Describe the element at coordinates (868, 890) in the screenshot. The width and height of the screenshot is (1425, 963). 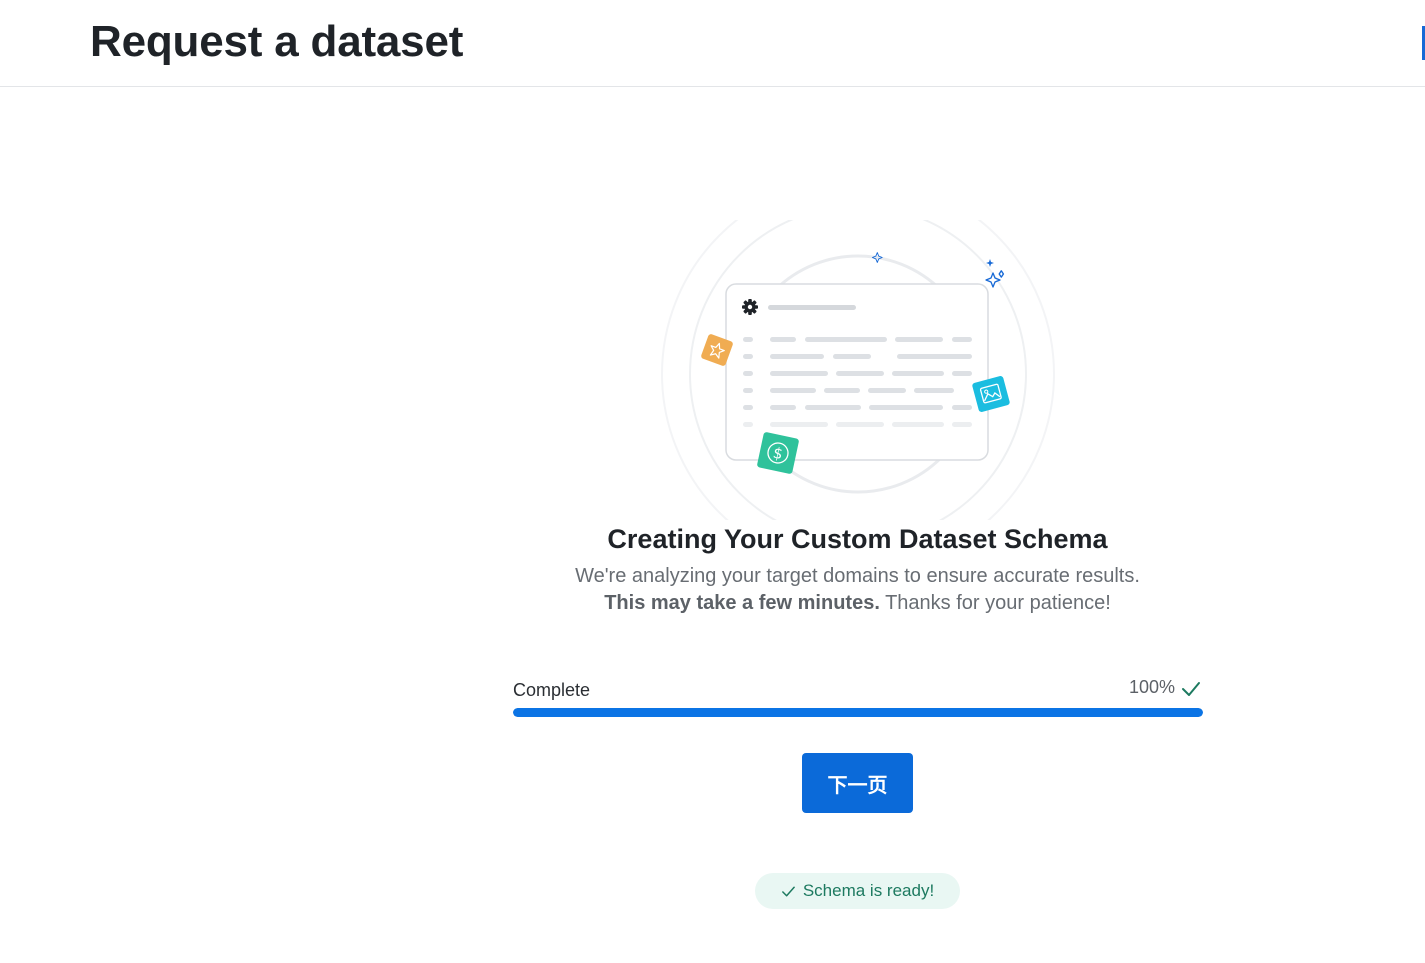
I see `status-text: Schema is ready!` at that location.